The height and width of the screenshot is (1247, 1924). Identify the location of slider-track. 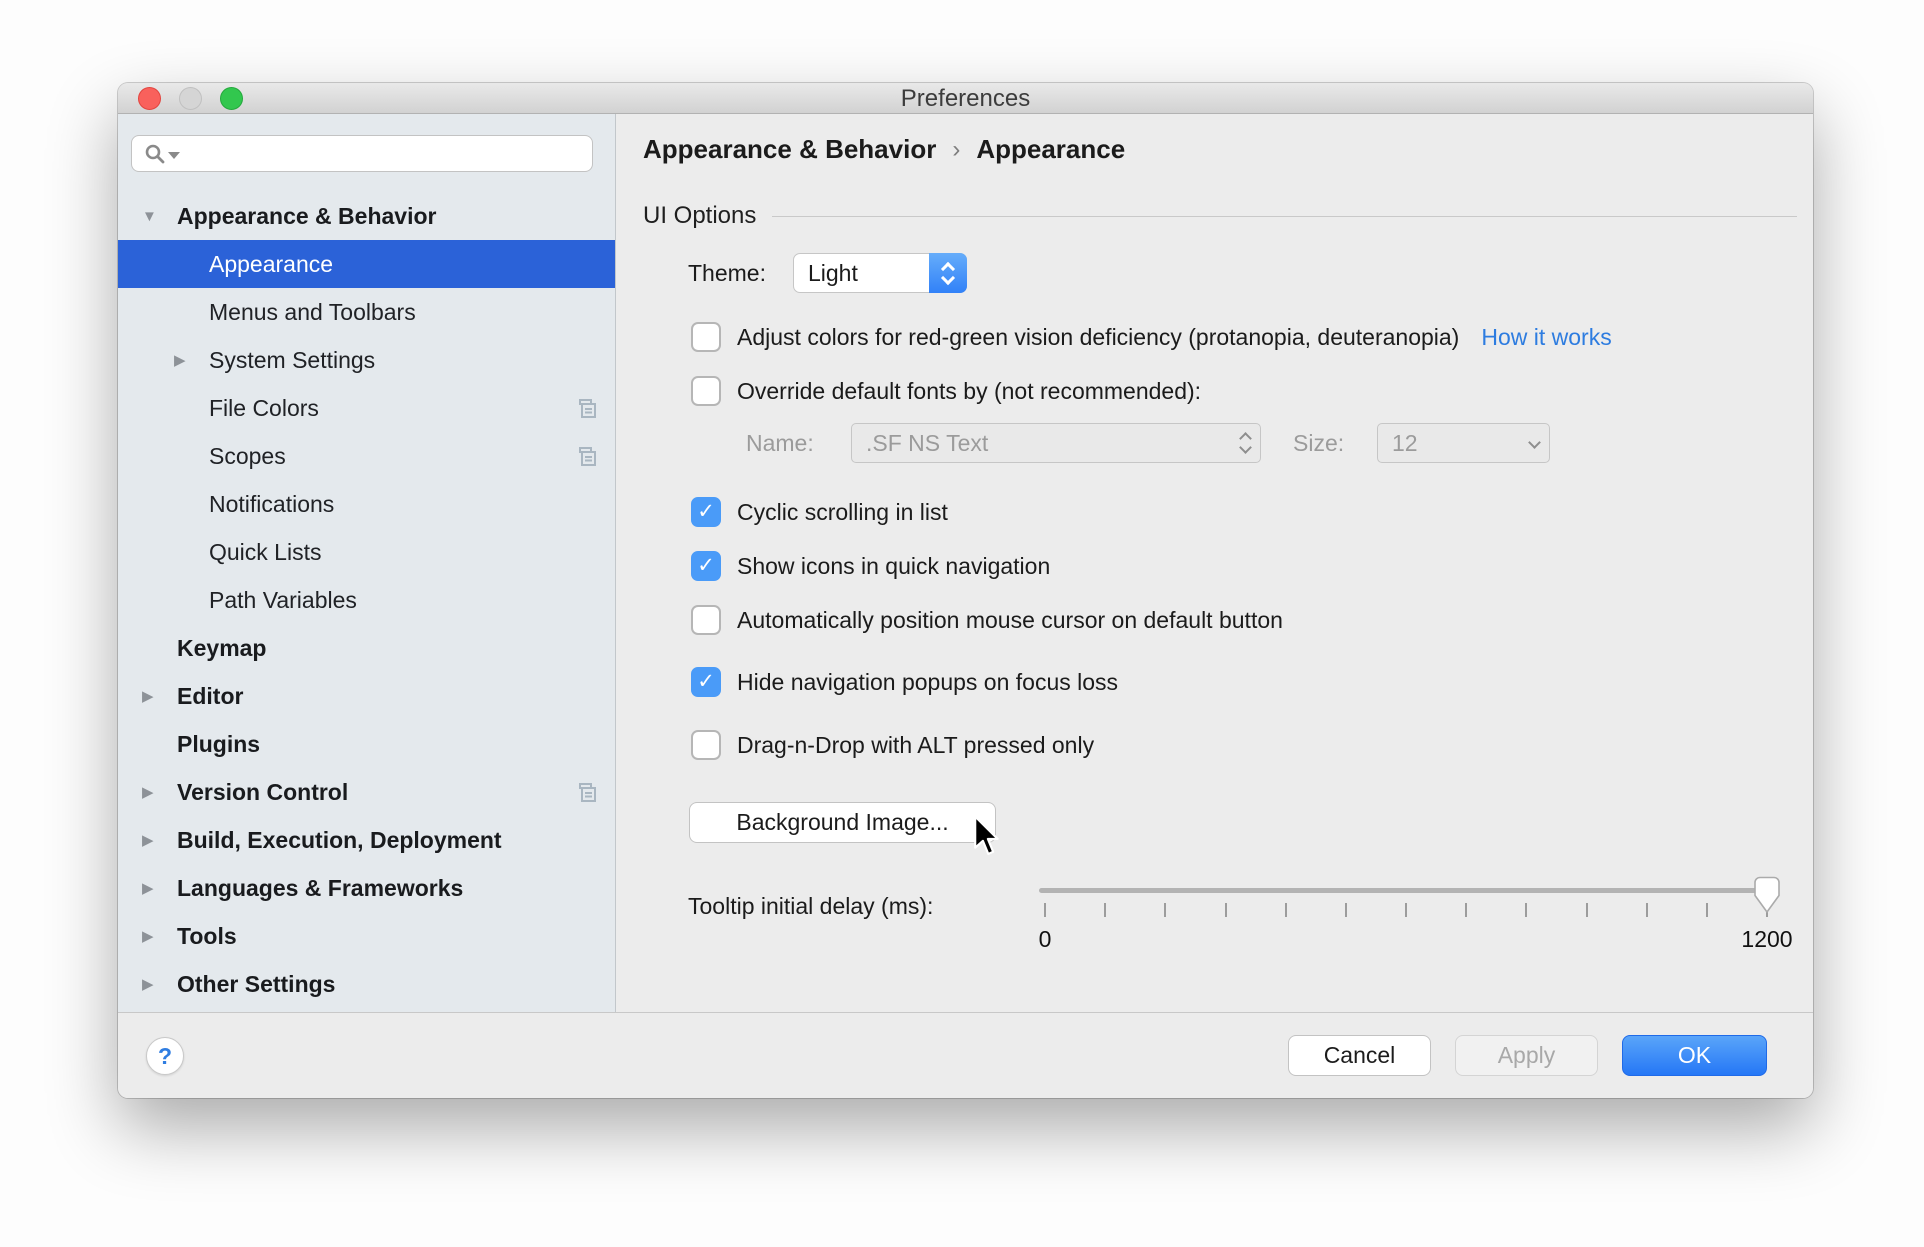
(1404, 890).